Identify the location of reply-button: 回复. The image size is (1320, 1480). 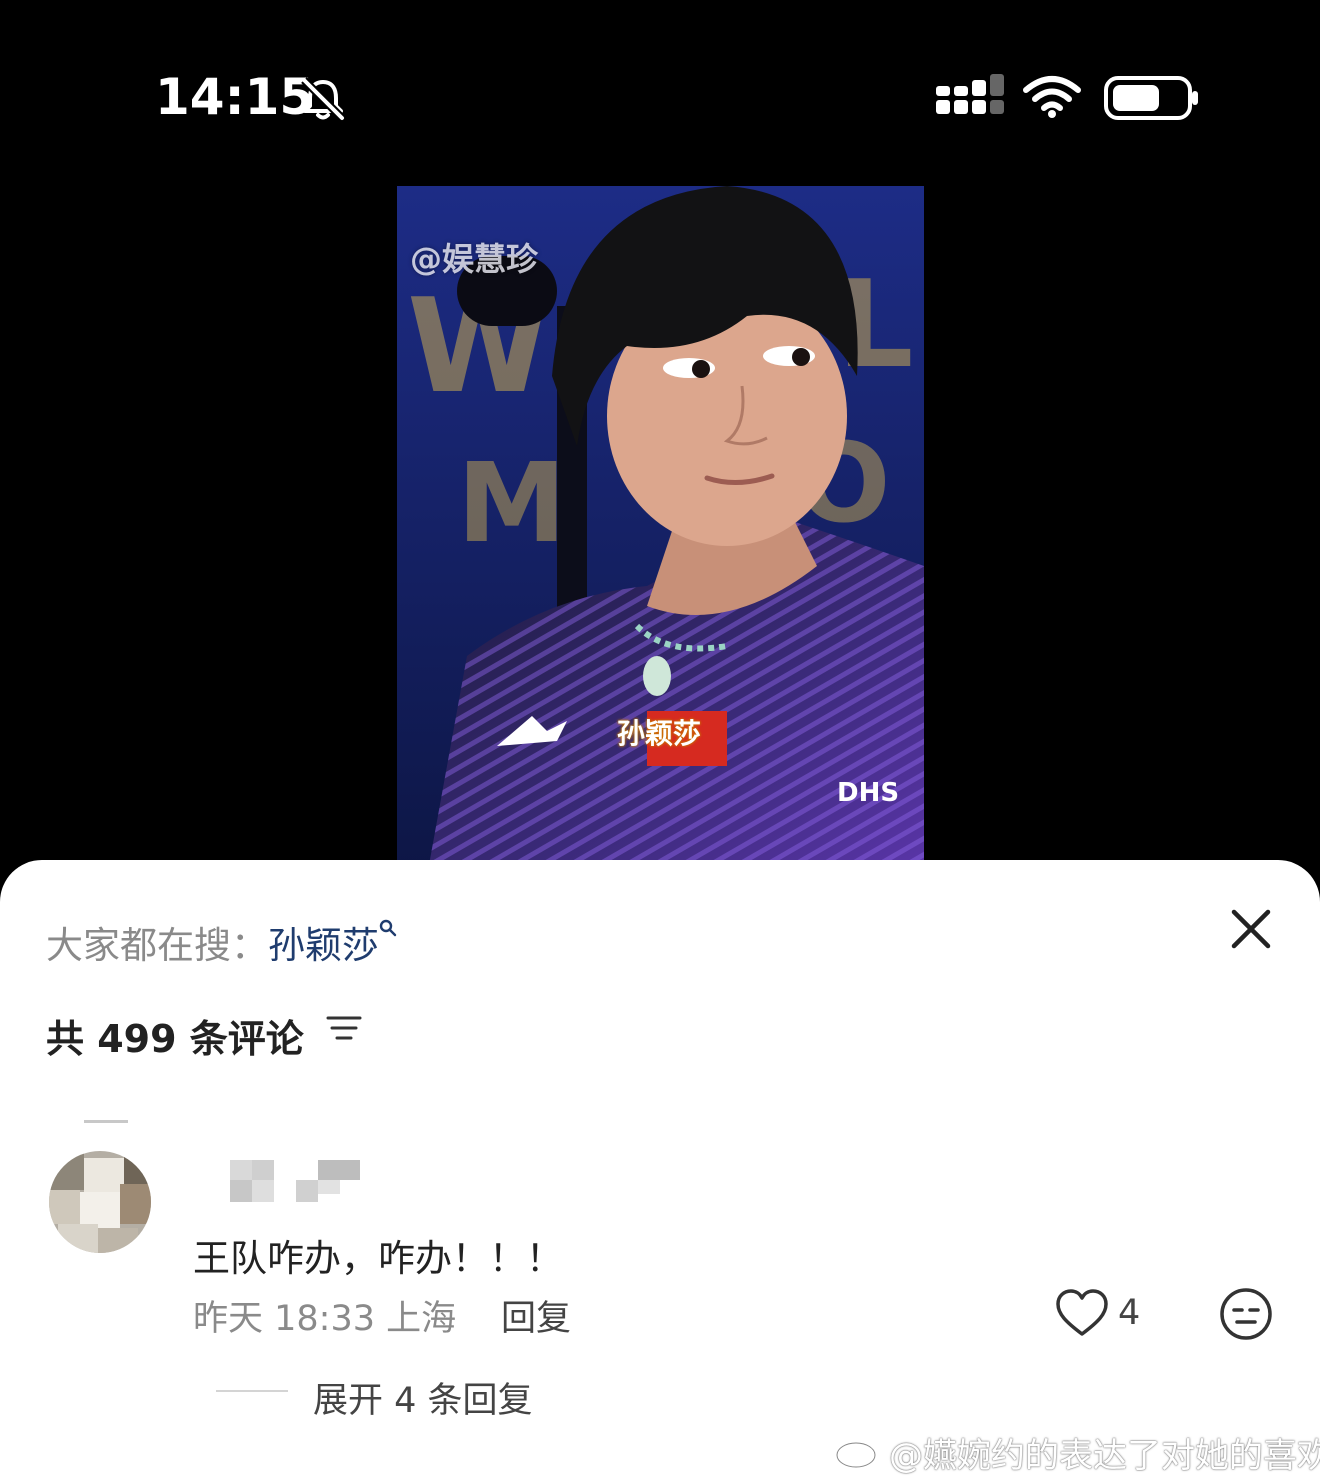
(536, 1315).